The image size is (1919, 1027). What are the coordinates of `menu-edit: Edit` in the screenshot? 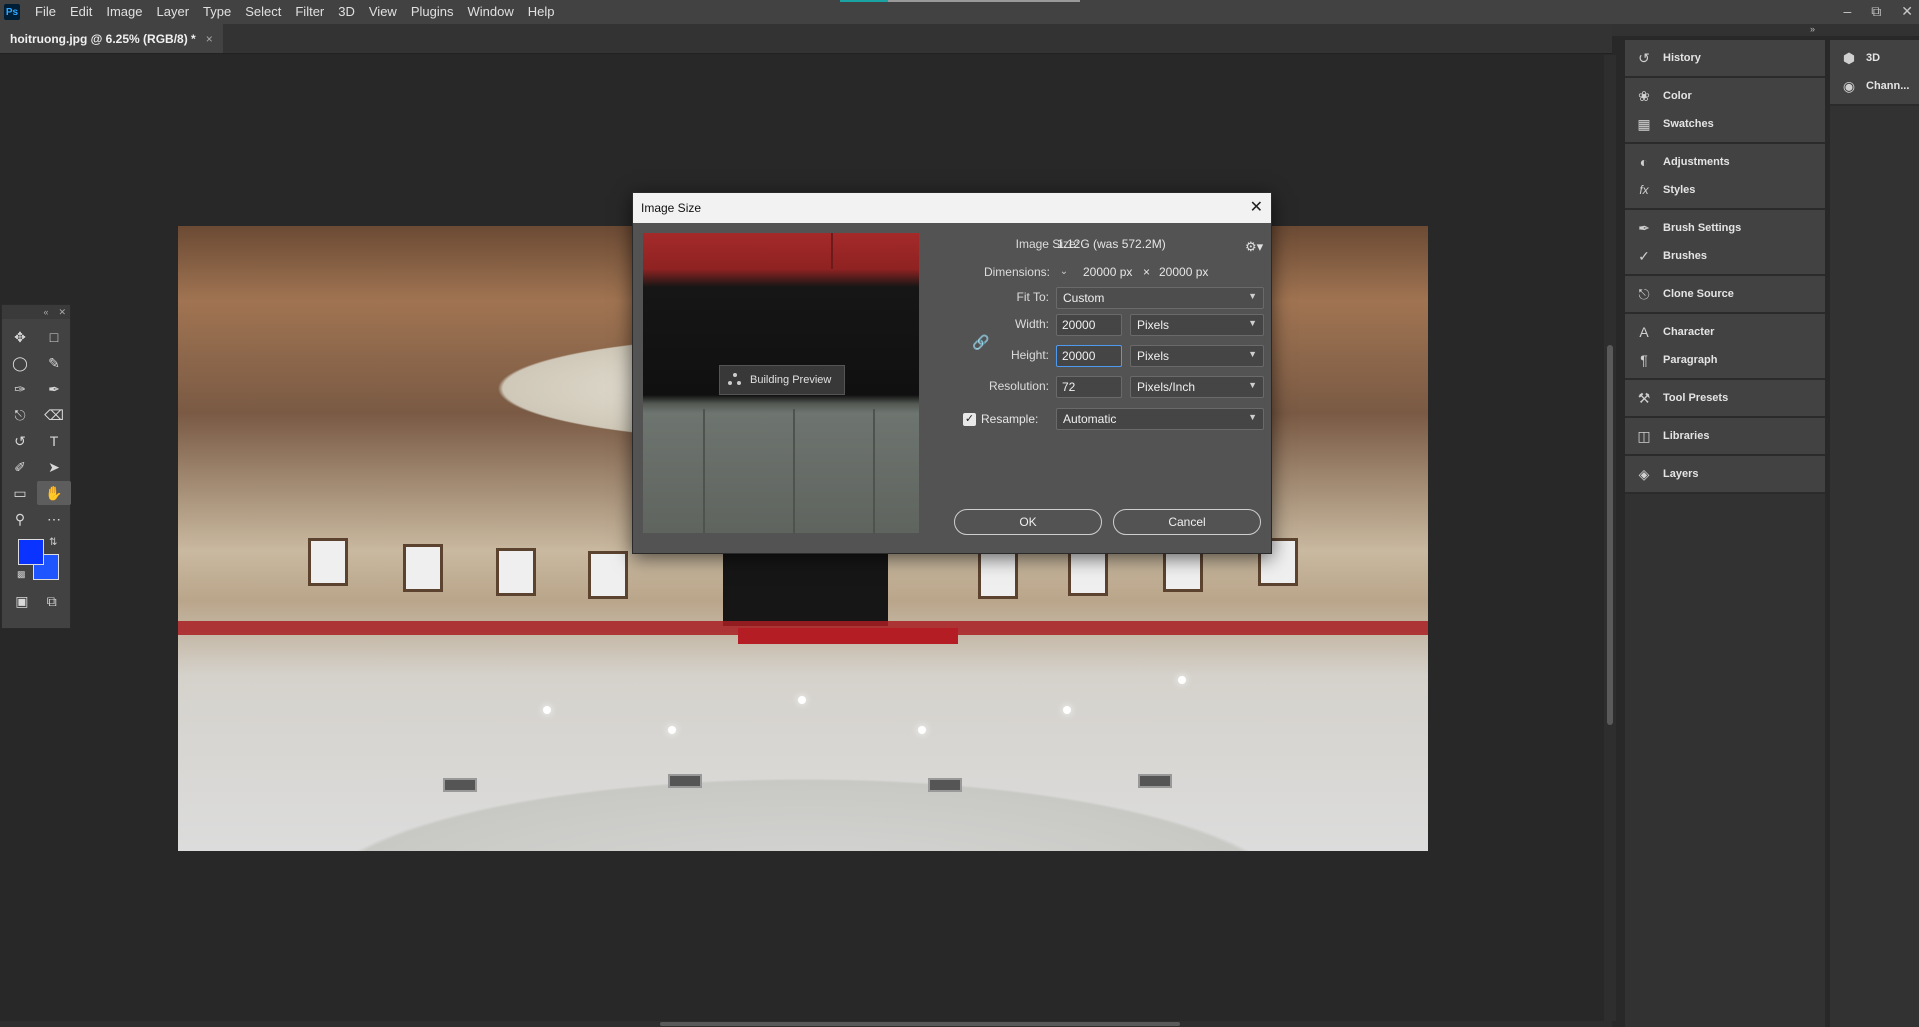 It's located at (81, 12).